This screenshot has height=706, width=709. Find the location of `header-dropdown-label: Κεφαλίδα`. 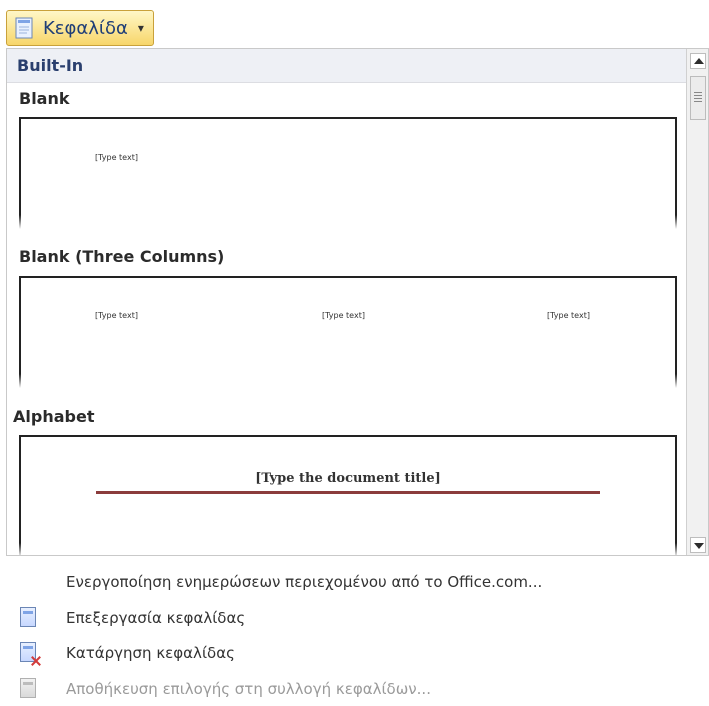

header-dropdown-label: Κεφαλίδα is located at coordinates (85, 28).